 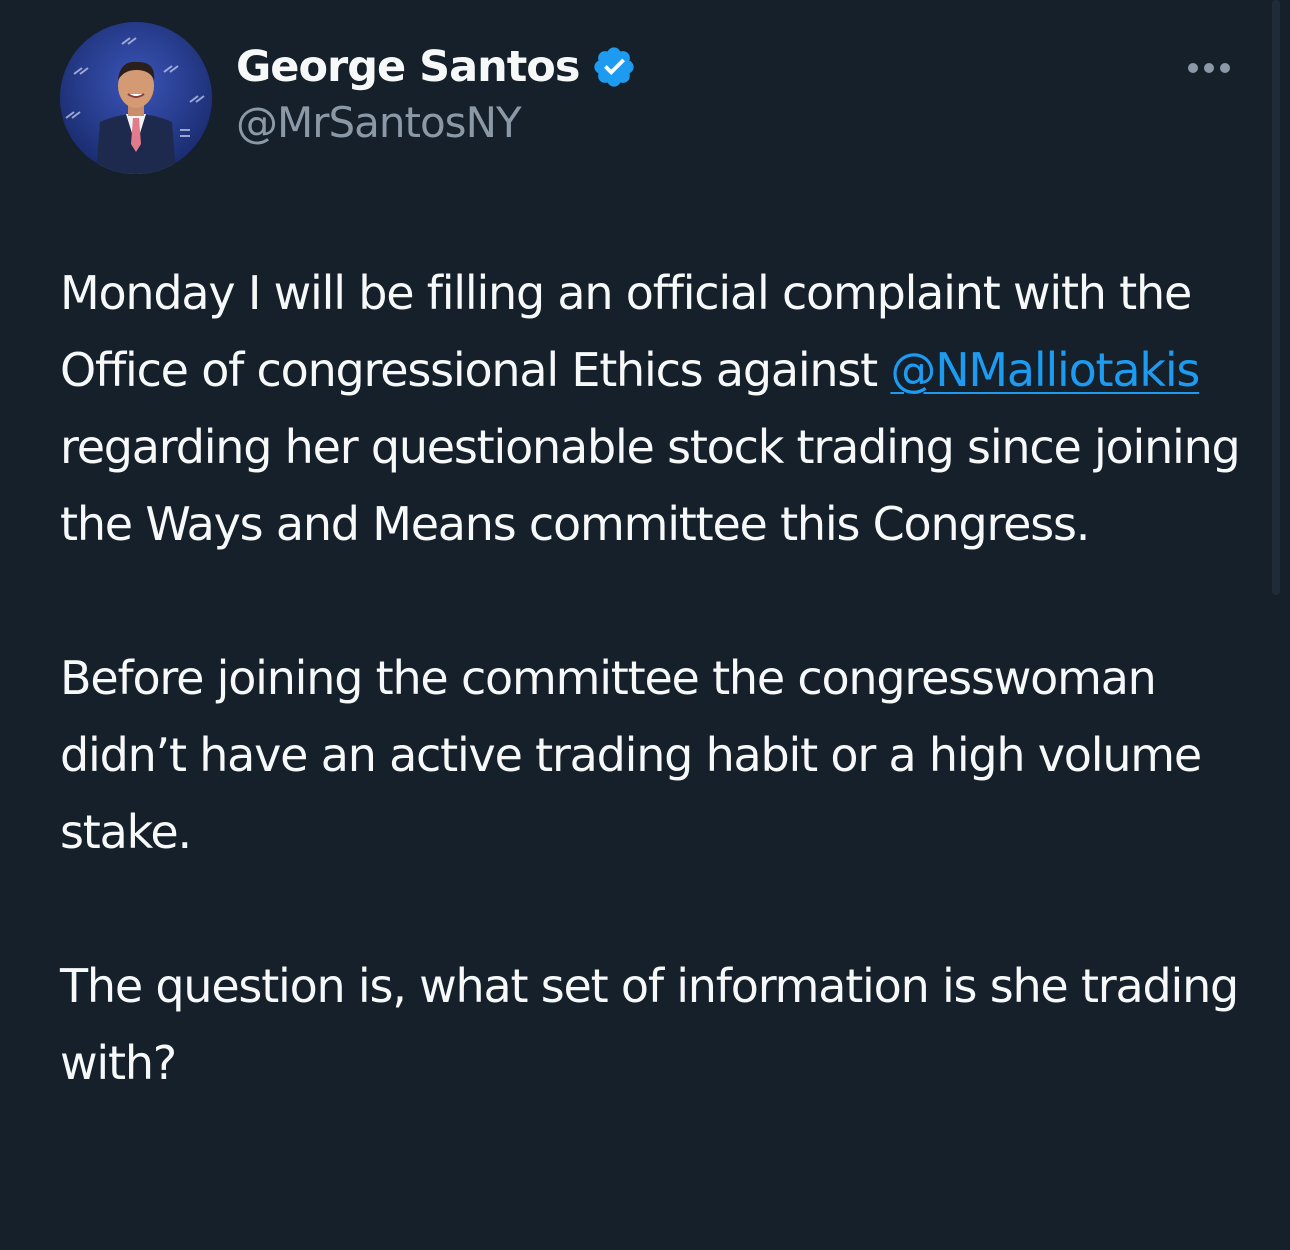 I want to click on scrollbar, so click(x=1276, y=297).